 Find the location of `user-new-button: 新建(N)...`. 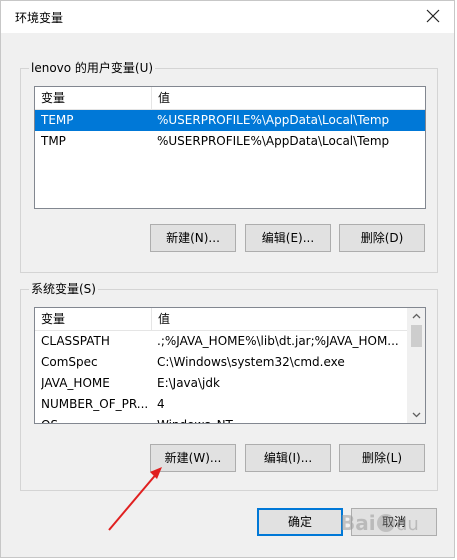

user-new-button: 新建(N)... is located at coordinates (193, 238).